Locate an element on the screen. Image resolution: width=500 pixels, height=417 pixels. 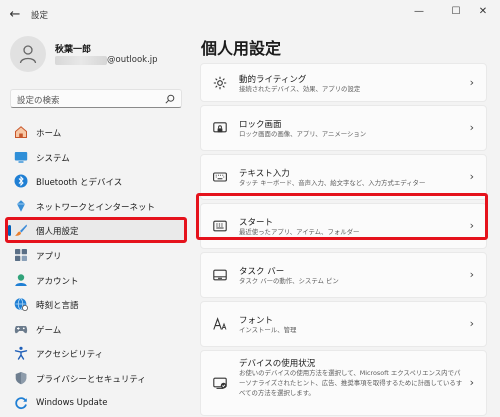
user-icon is located at coordinates (28, 54).